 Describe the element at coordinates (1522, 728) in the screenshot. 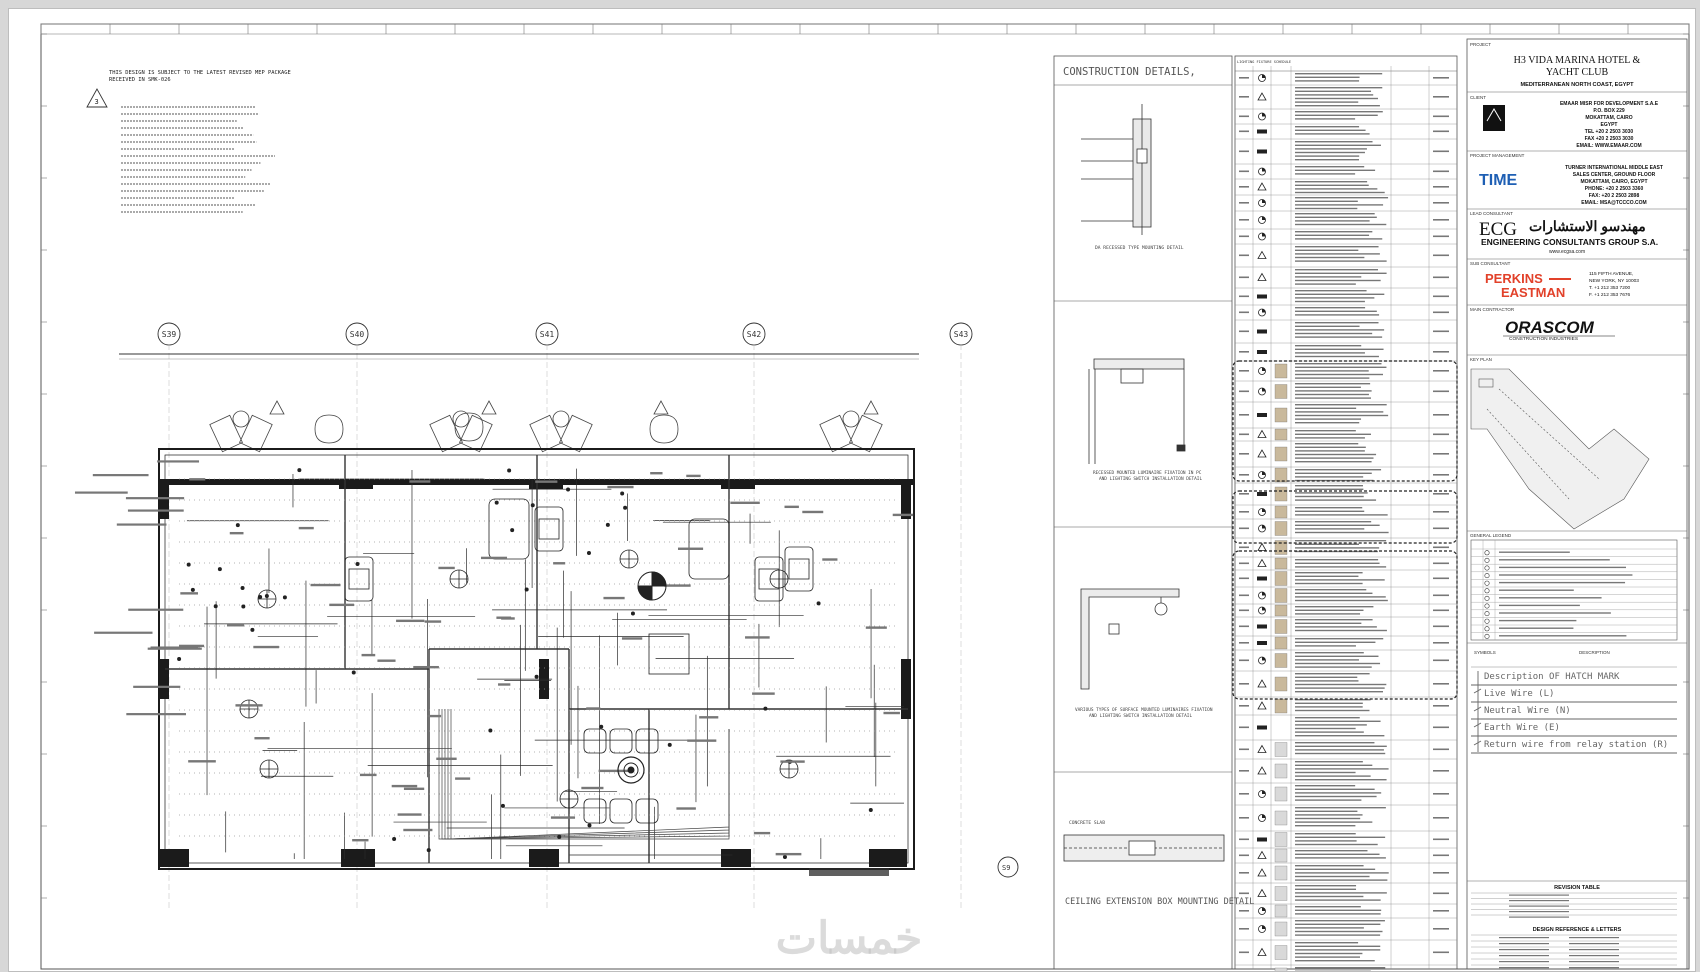

I see `earth-wire-text: Earth Wire (E)` at that location.